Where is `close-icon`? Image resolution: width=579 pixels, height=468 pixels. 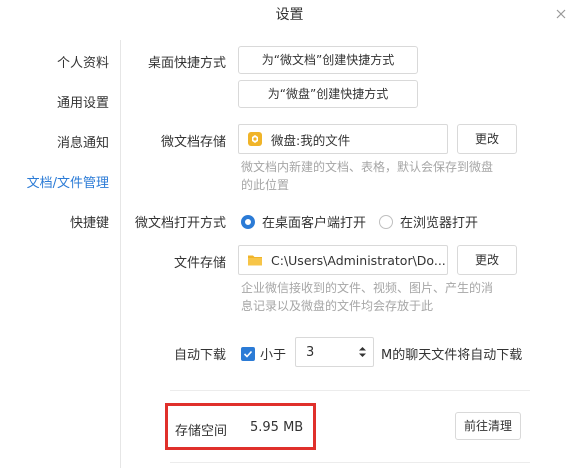 close-icon is located at coordinates (561, 14).